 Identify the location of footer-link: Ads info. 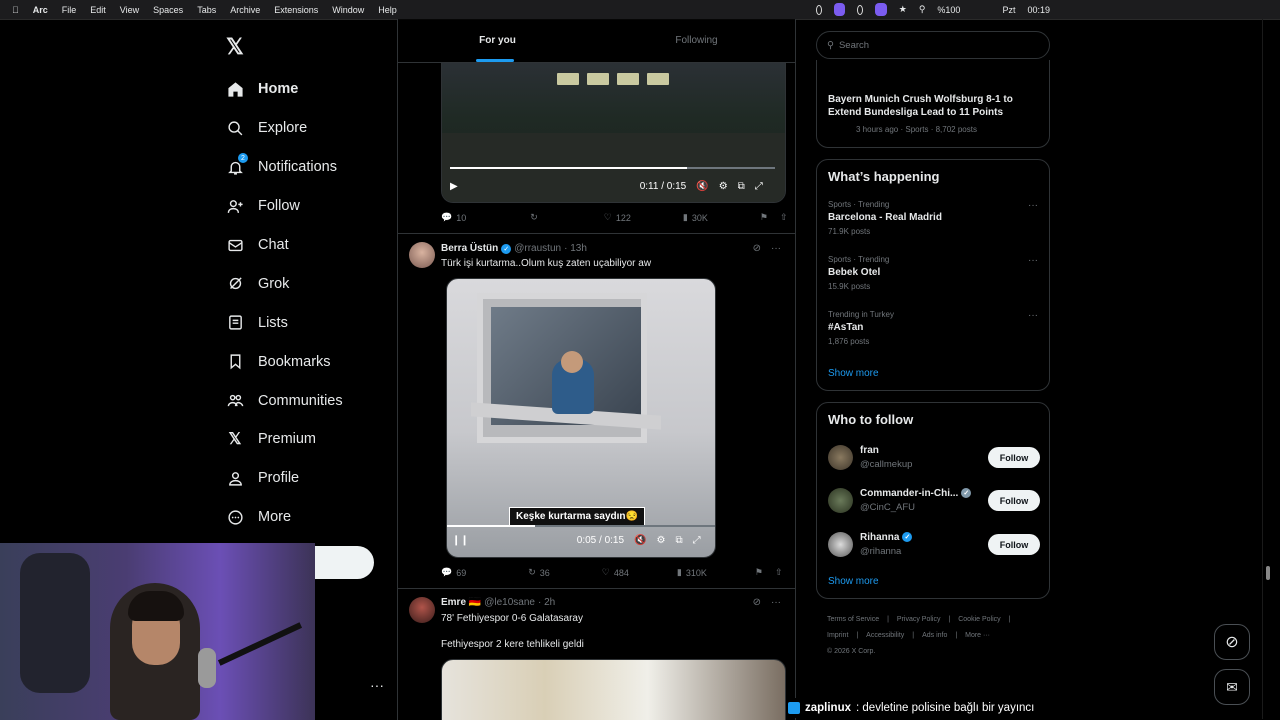
(934, 635).